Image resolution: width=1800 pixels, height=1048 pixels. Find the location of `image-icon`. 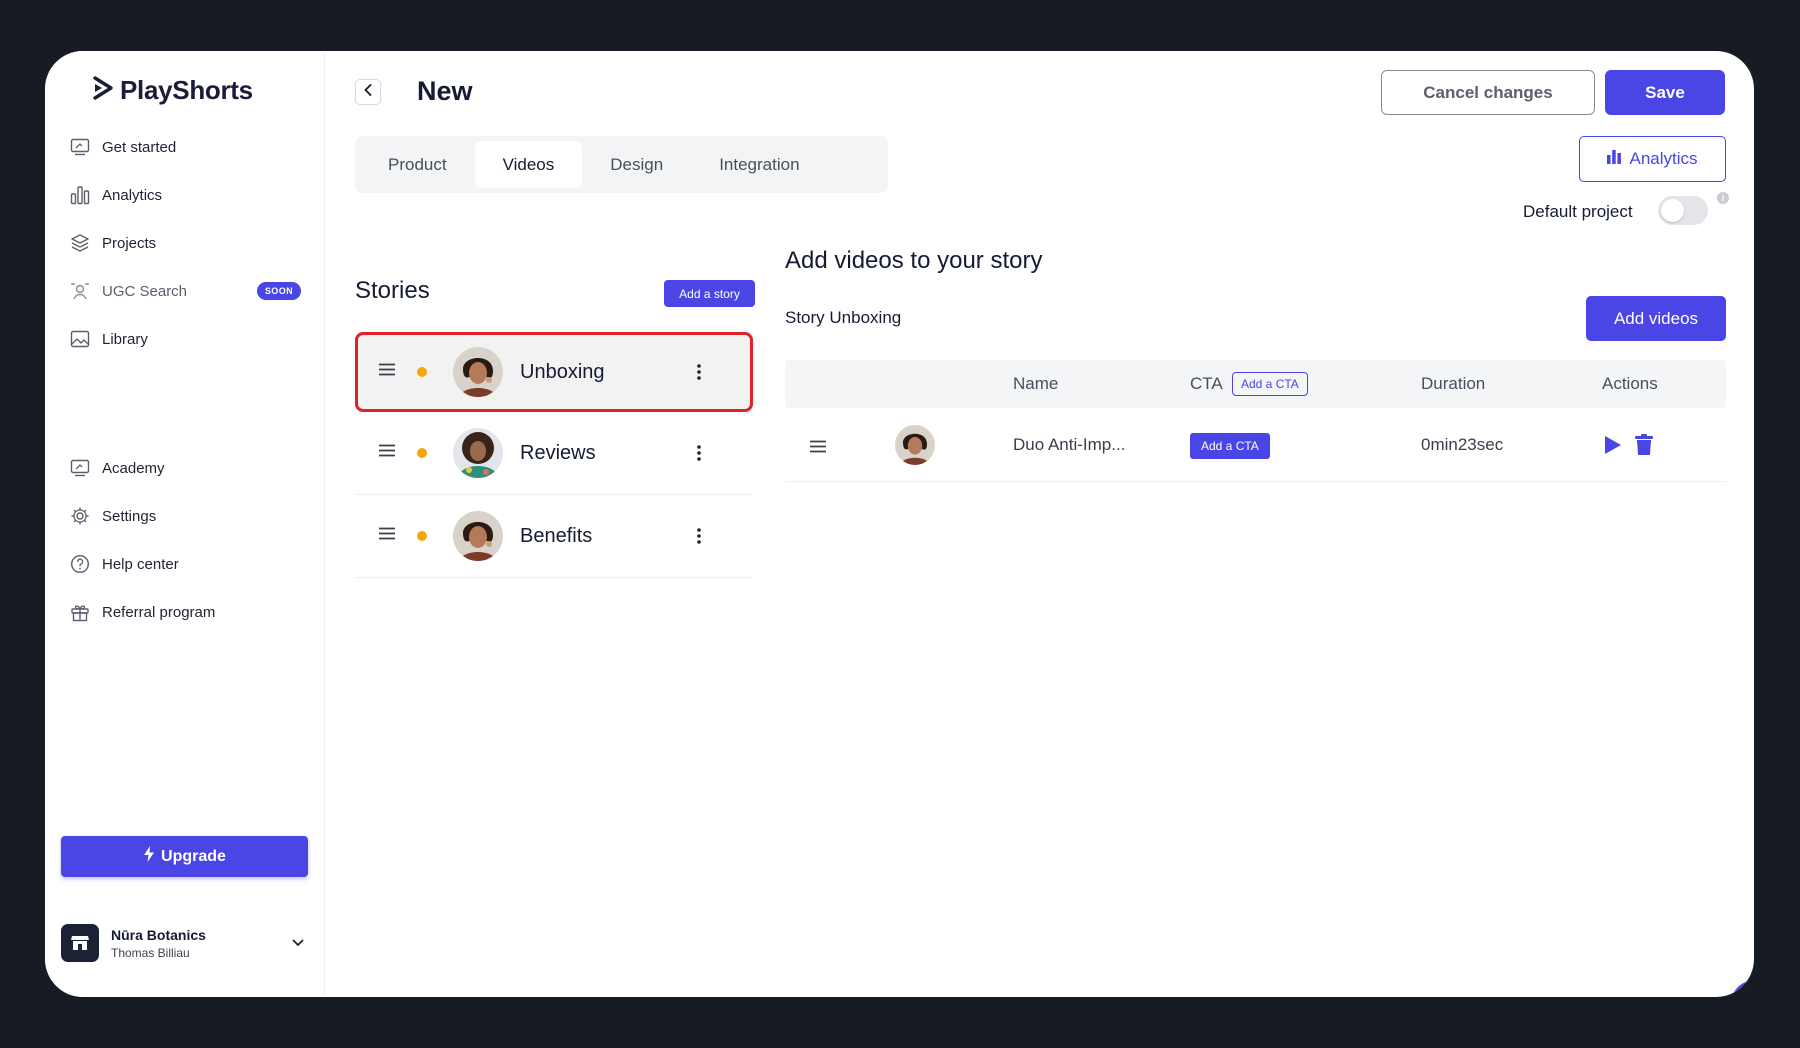

image-icon is located at coordinates (80, 339).